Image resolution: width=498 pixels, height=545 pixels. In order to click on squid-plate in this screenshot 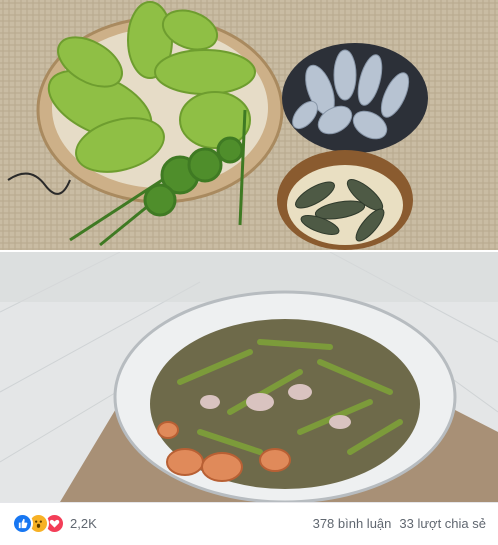, I will do `click(355, 98)`.